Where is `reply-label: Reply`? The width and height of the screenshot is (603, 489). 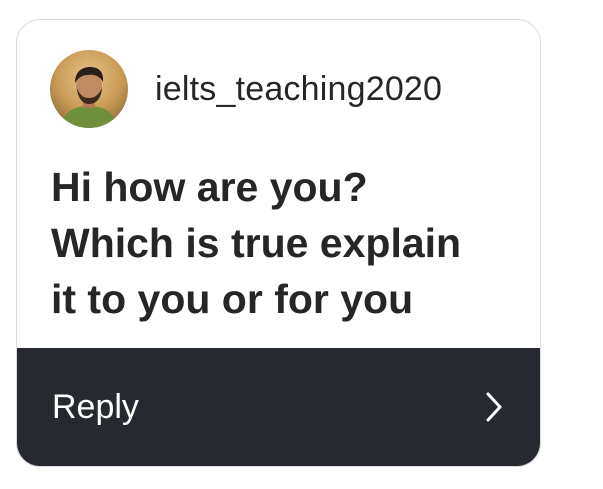
reply-label: Reply is located at coordinates (95, 406).